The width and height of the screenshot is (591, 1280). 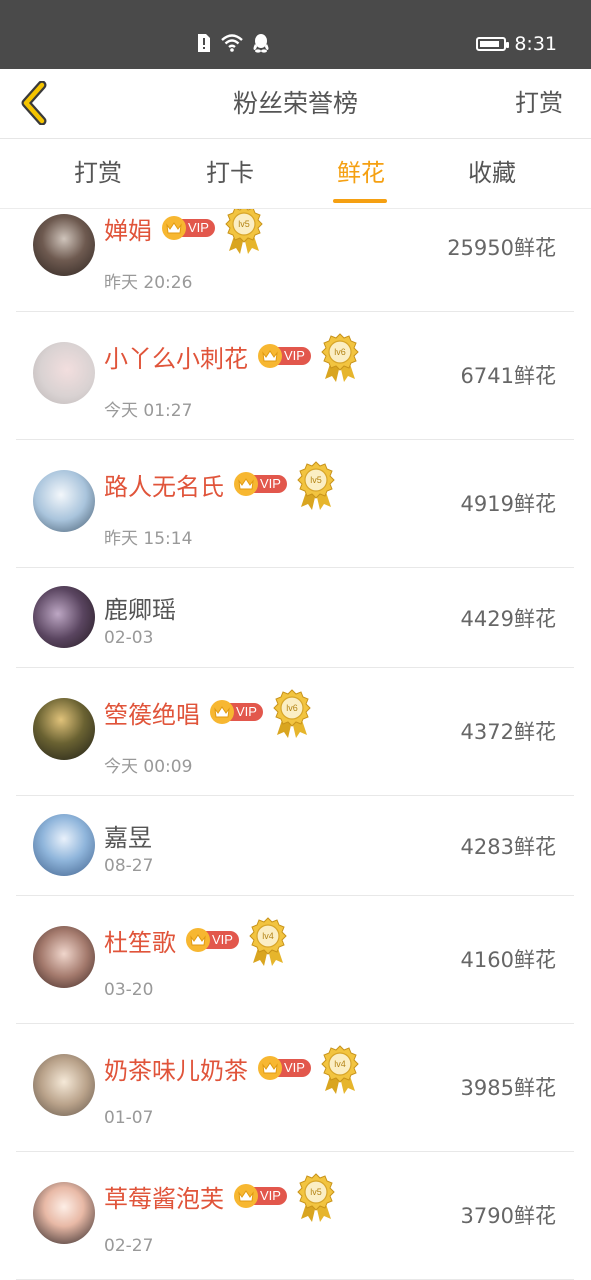 I want to click on tab-label: 打赏, so click(x=98, y=173).